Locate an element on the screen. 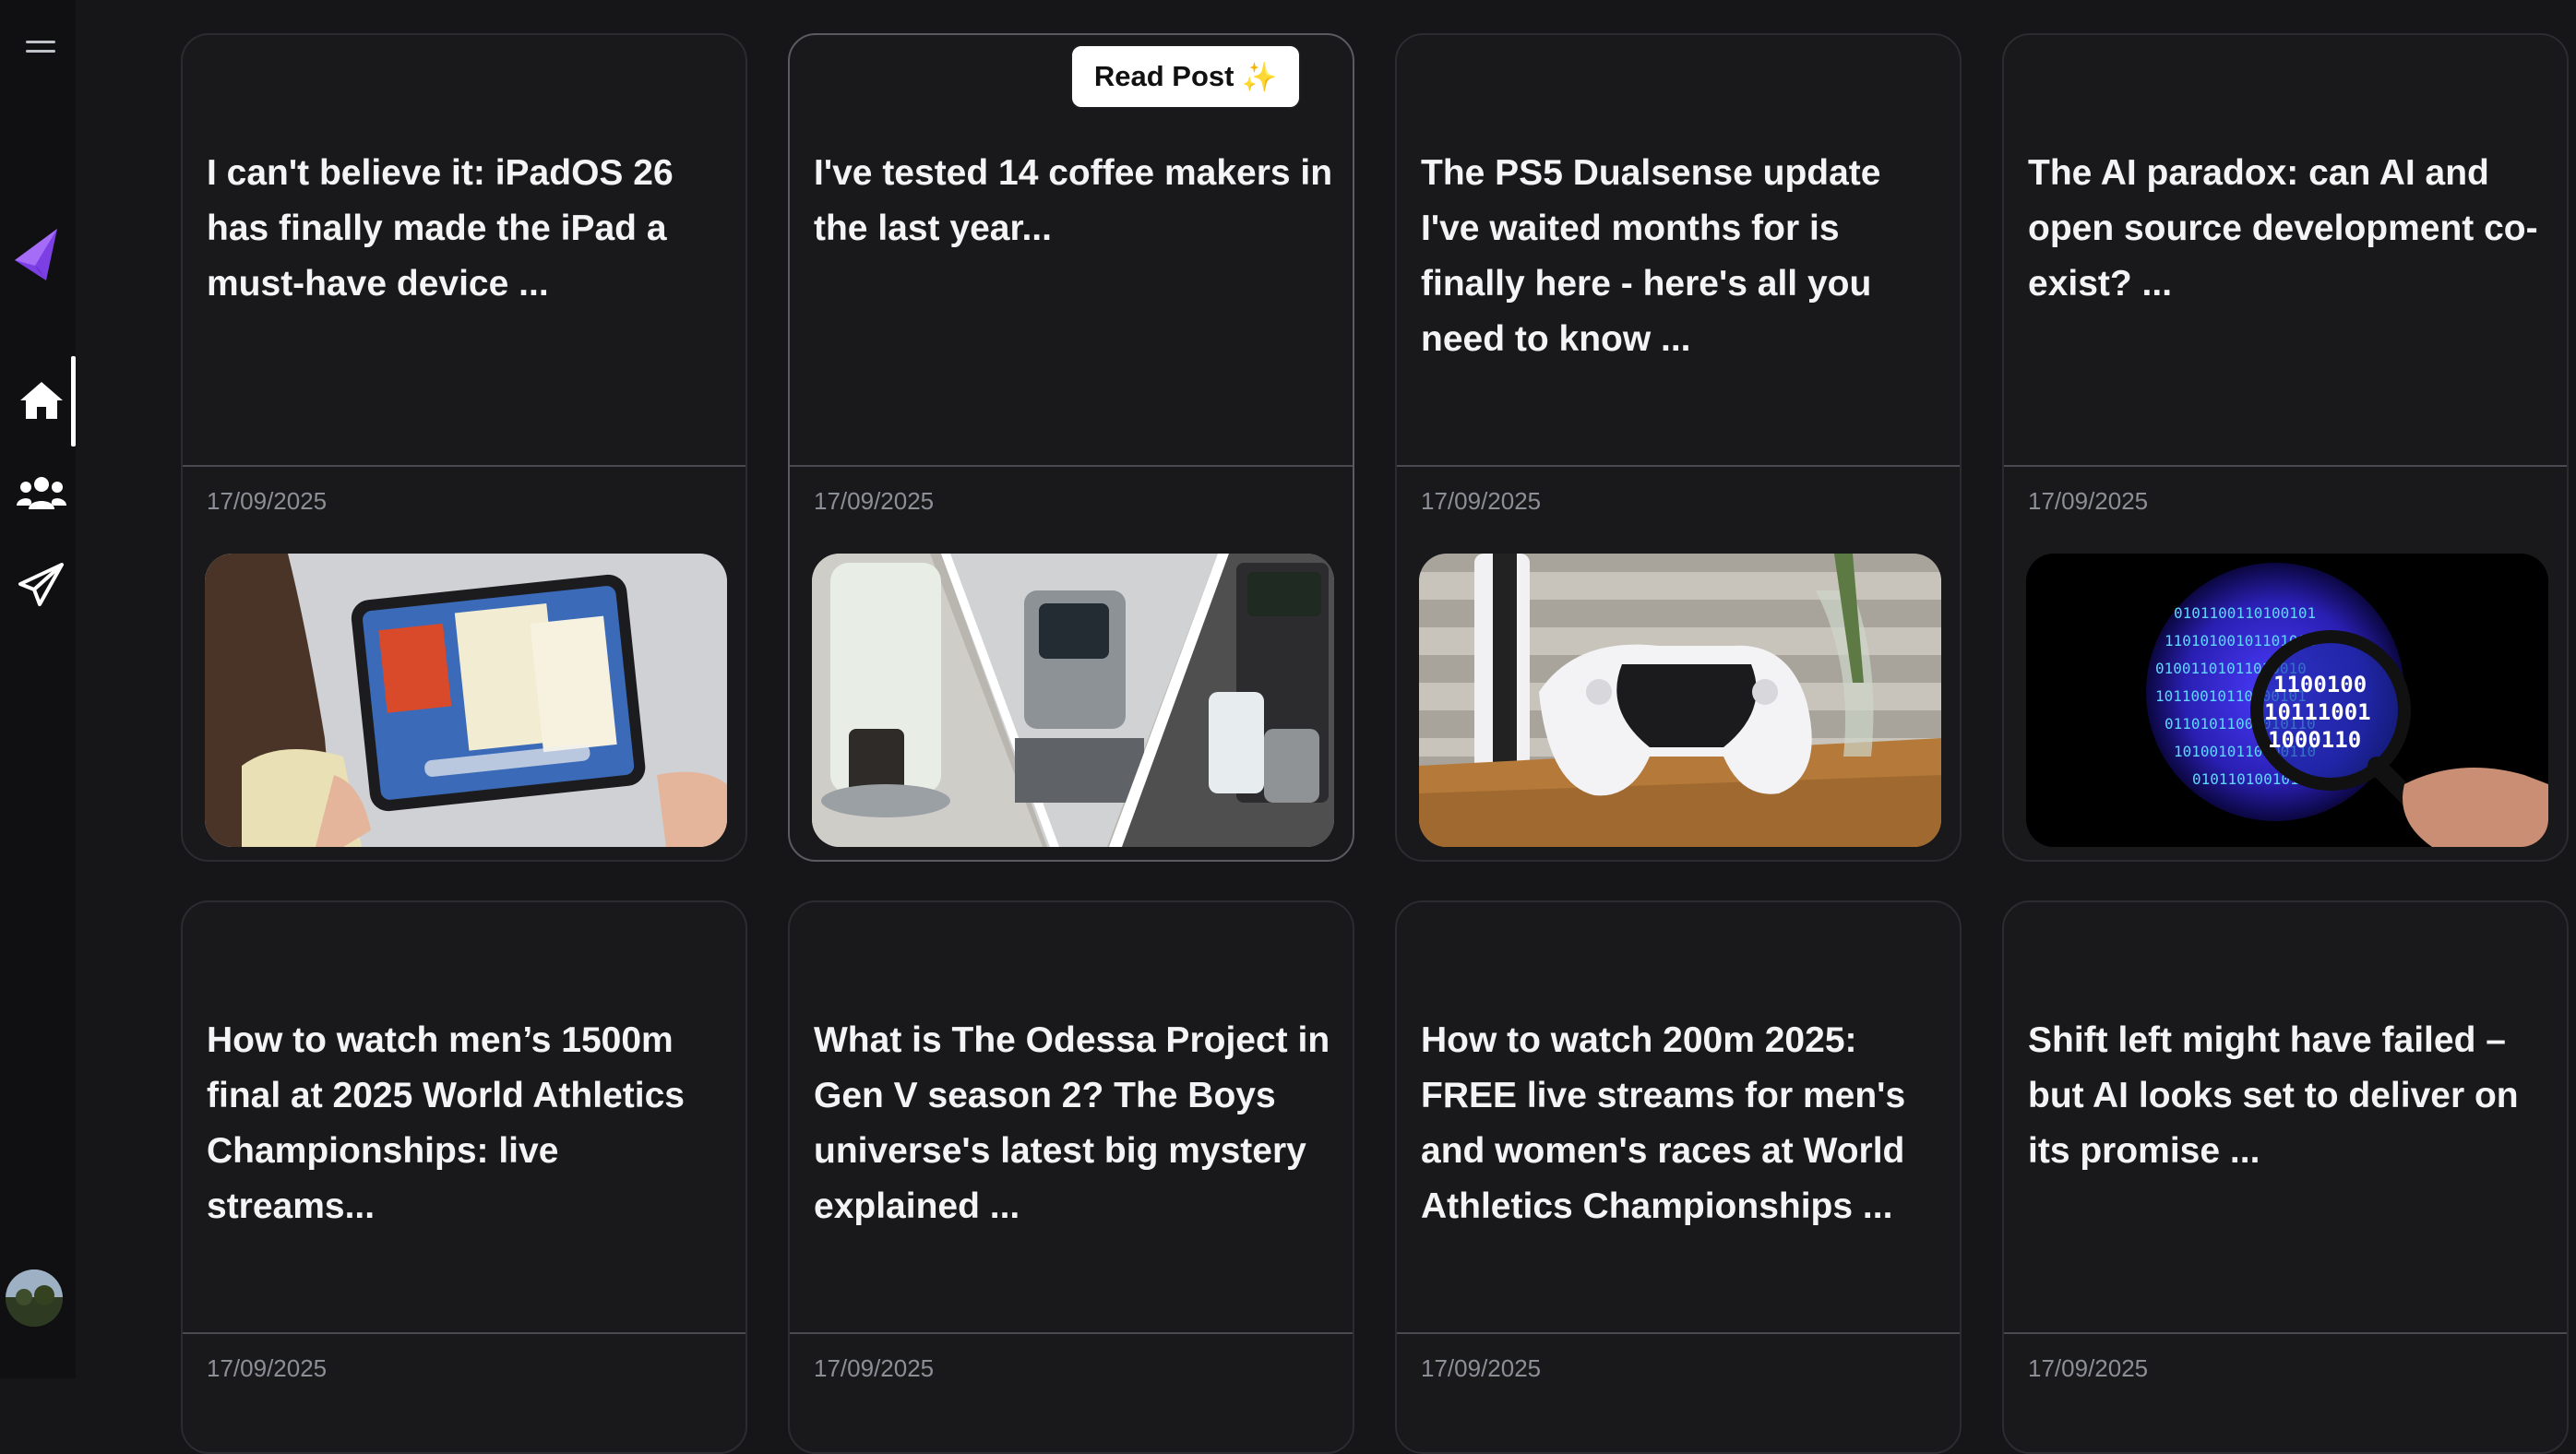 The image size is (2576, 1454). paper-plane-logo is located at coordinates (36, 255).